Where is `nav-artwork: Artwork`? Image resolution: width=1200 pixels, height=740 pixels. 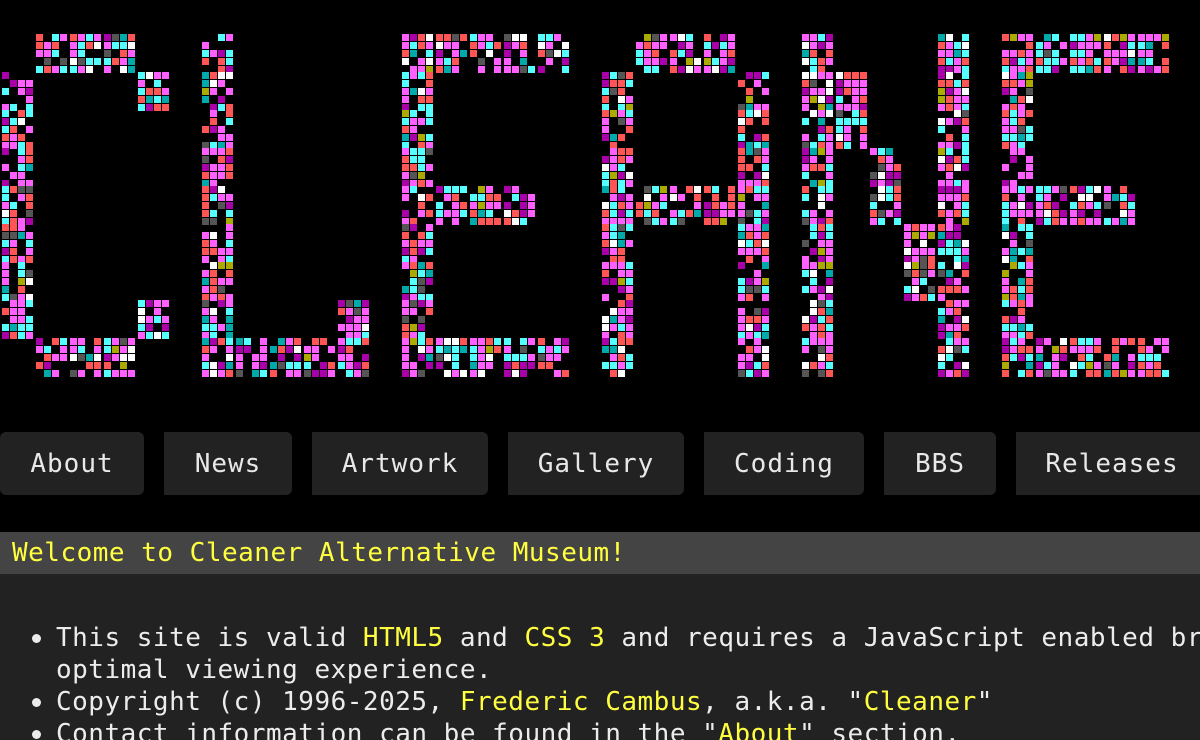 nav-artwork: Artwork is located at coordinates (400, 463).